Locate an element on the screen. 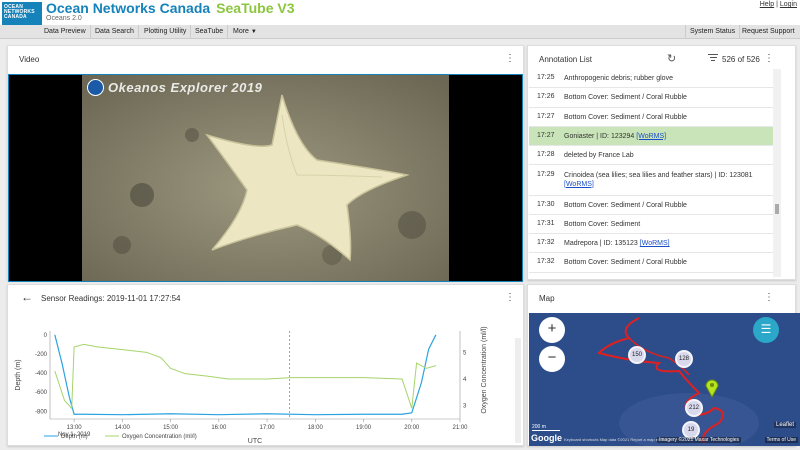  annotation-row: 17:32 Madrepora | ID: 135123 [WoRMS] is located at coordinates (651, 244).